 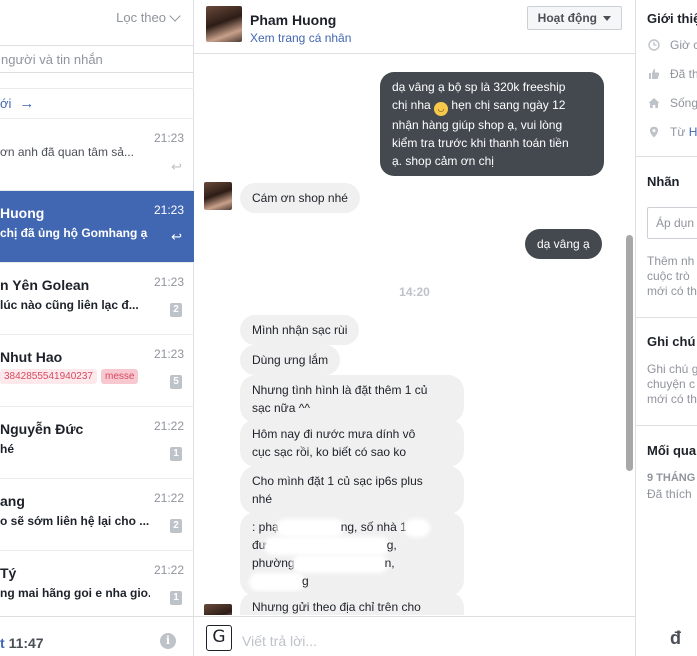 What do you see at coordinates (74, 233) in the screenshot?
I see `conversation-snippet: chị đã ủng hộ Gomhang ạ` at bounding box center [74, 233].